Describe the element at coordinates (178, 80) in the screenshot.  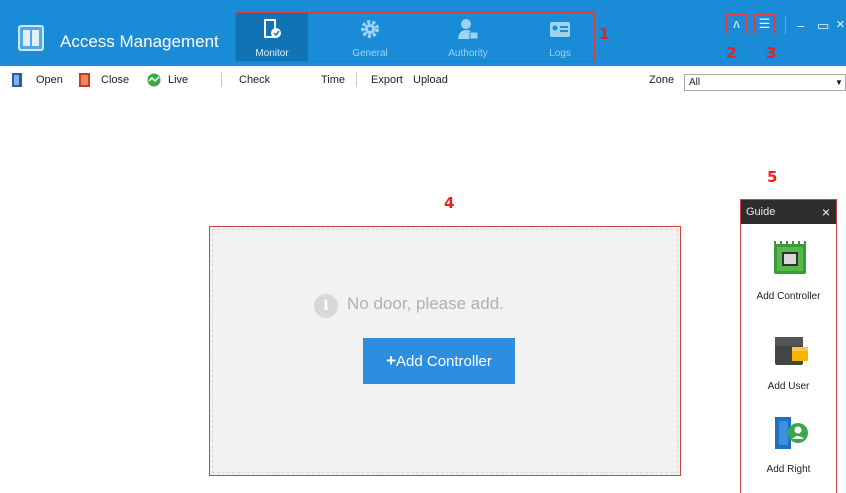
I see `live-button: Live` at that location.